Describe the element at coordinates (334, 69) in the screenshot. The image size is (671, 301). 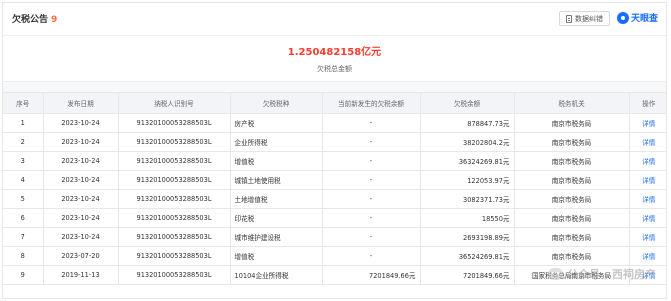
I see `total-amount-label: 欠税总金额` at that location.